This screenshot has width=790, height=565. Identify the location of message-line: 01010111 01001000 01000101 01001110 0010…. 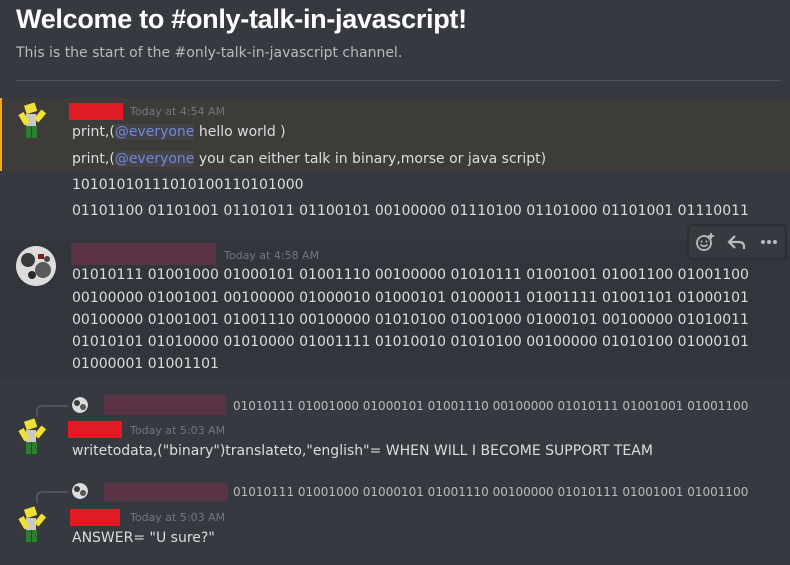
(410, 275).